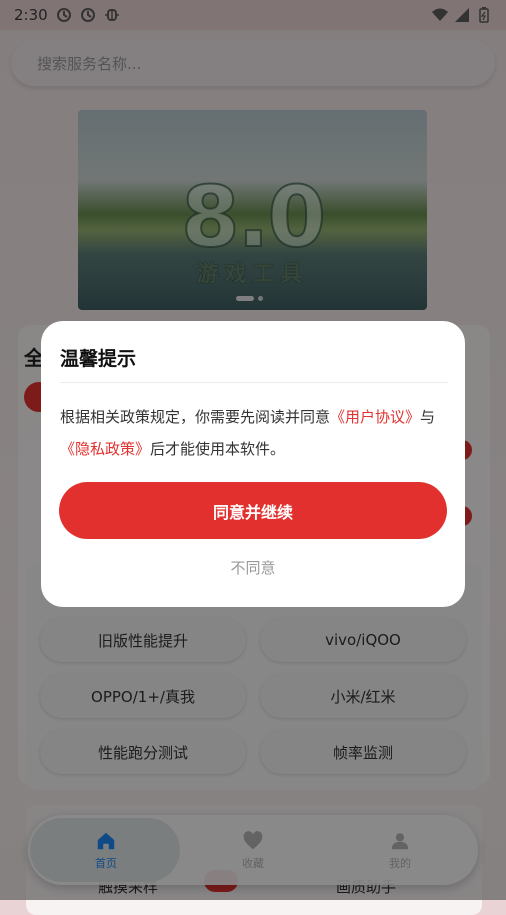 Image resolution: width=506 pixels, height=915 pixels. What do you see at coordinates (218, 449) in the screenshot?
I see `dialog-body-suffix: 后才能使用本软件。` at bounding box center [218, 449].